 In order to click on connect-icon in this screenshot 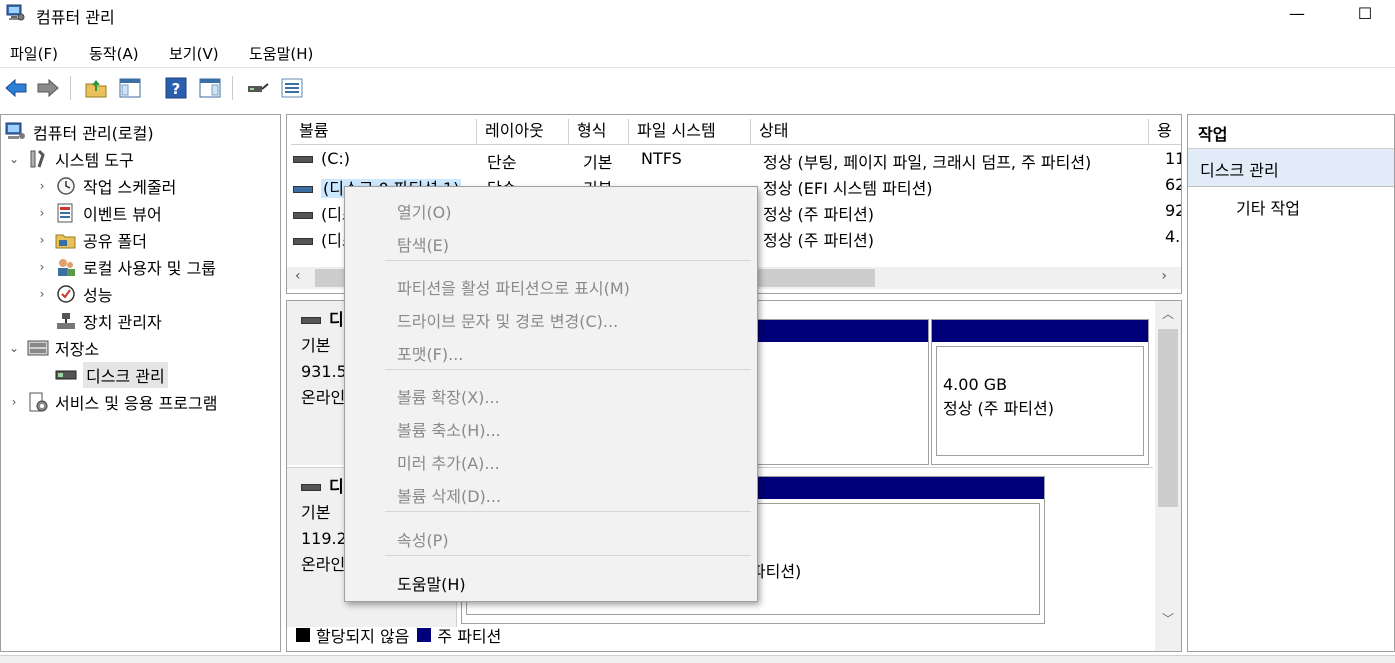, I will do `click(258, 88)`.